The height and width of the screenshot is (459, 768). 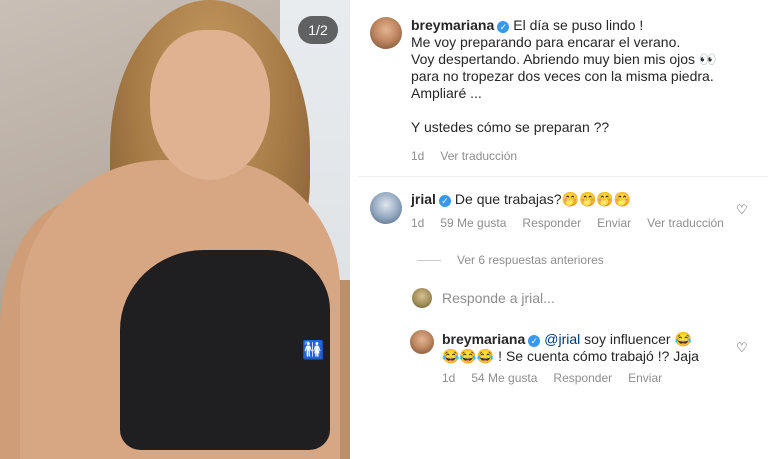 I want to click on photo-sports-top, so click(x=225, y=350).